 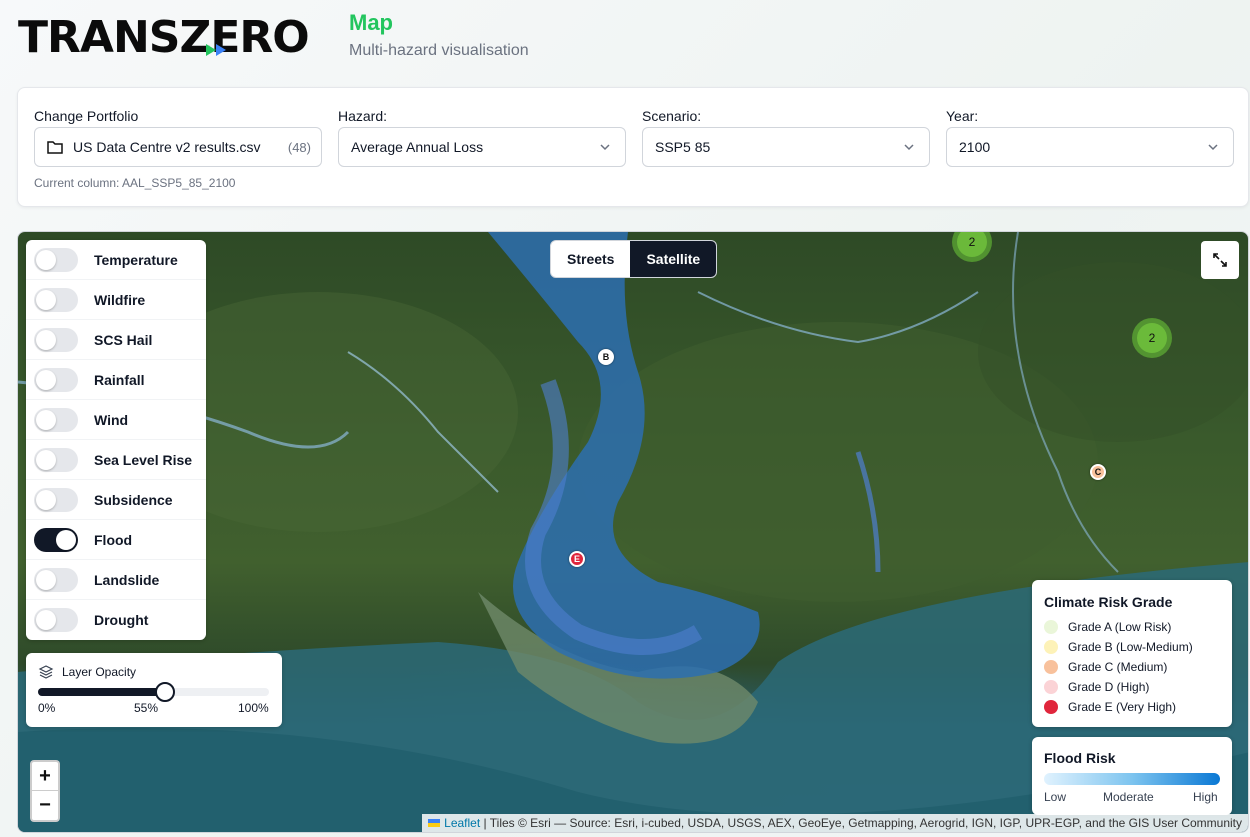 I want to click on expand-icon, so click(x=1220, y=260).